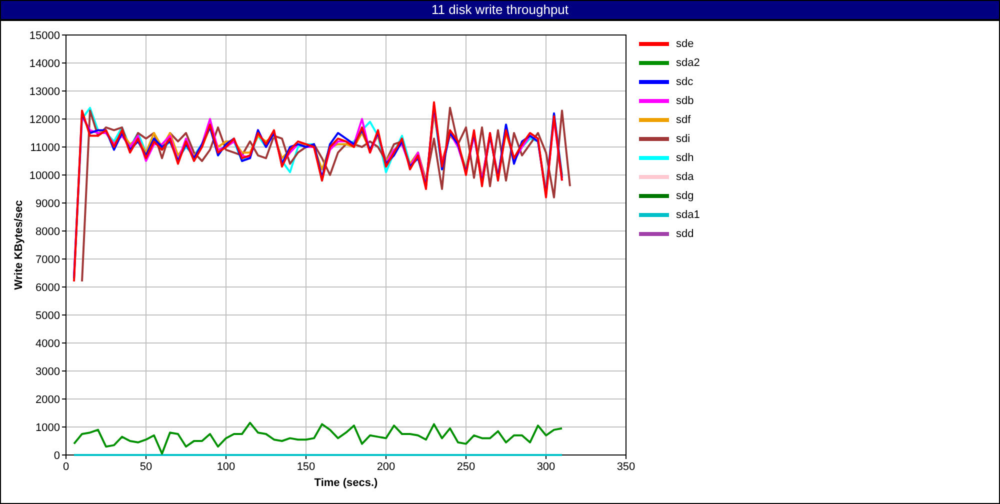 This screenshot has width=1000, height=504. What do you see at coordinates (500, 11) in the screenshot?
I see `window-title: 11 disk write throughput` at bounding box center [500, 11].